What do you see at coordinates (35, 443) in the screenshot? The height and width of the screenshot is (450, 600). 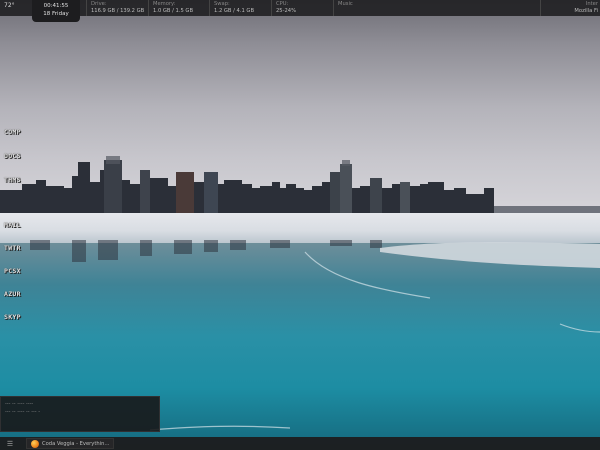 I see `firefox-icon` at bounding box center [35, 443].